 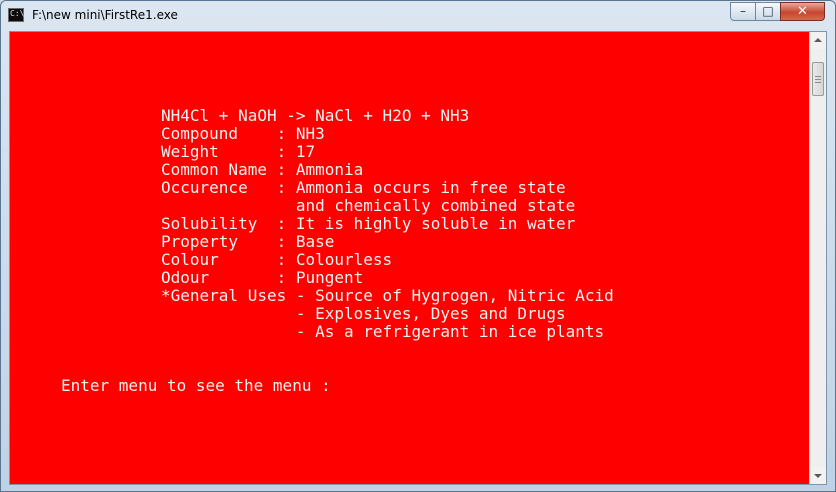 I want to click on minimize-icon: –, so click(x=743, y=11).